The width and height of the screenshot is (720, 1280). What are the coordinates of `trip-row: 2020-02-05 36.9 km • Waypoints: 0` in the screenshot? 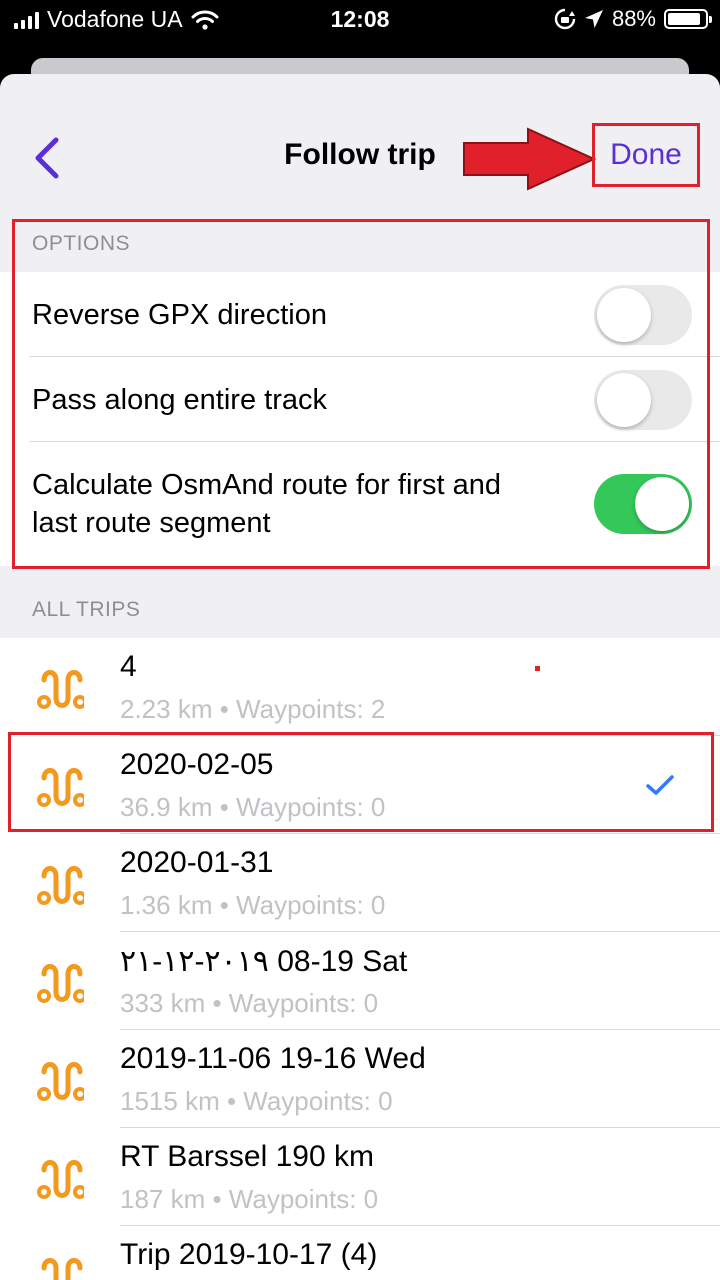 It's located at (360, 785).